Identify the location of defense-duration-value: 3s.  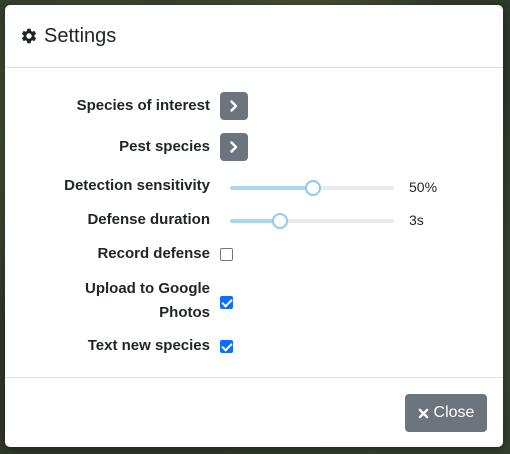
(416, 220).